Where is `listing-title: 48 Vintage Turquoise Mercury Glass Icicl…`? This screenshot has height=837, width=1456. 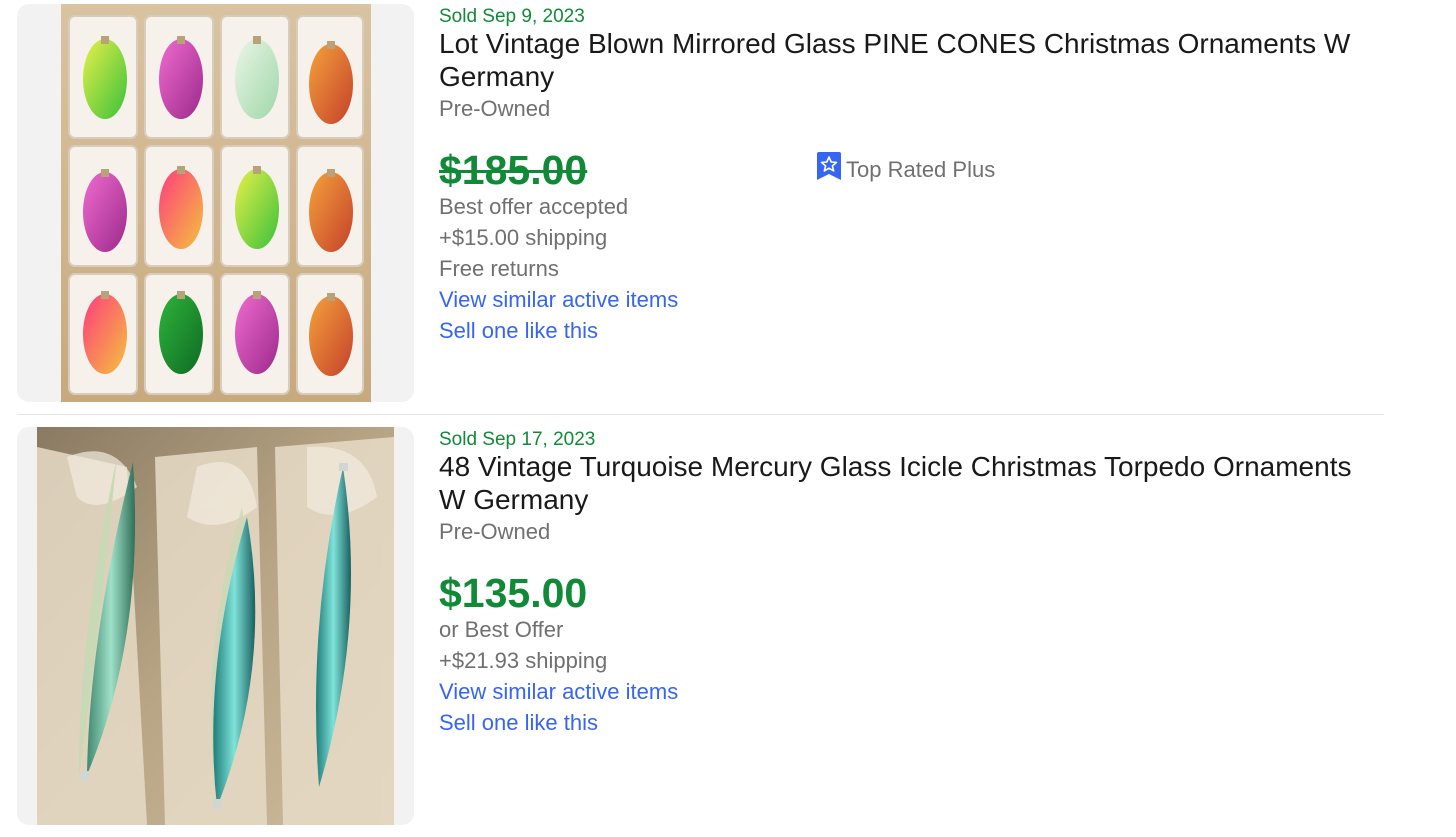 listing-title: 48 Vintage Turquoise Mercury Glass Icicl… is located at coordinates (909, 483).